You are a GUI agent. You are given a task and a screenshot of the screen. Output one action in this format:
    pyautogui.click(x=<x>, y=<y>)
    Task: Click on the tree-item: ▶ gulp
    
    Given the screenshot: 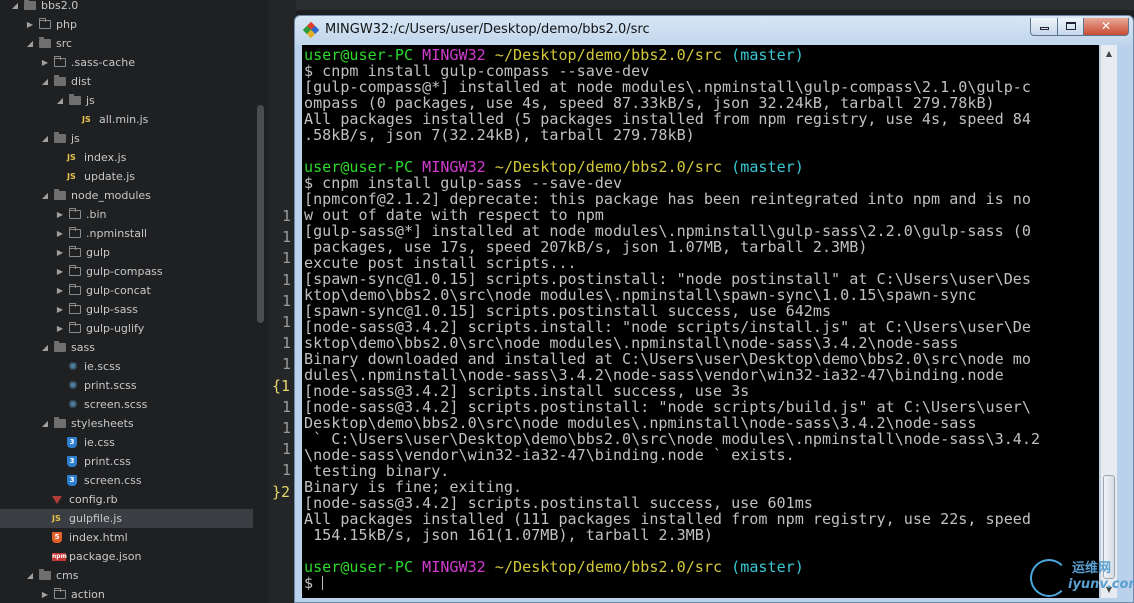 What is the action you would take?
    pyautogui.click(x=126, y=252)
    